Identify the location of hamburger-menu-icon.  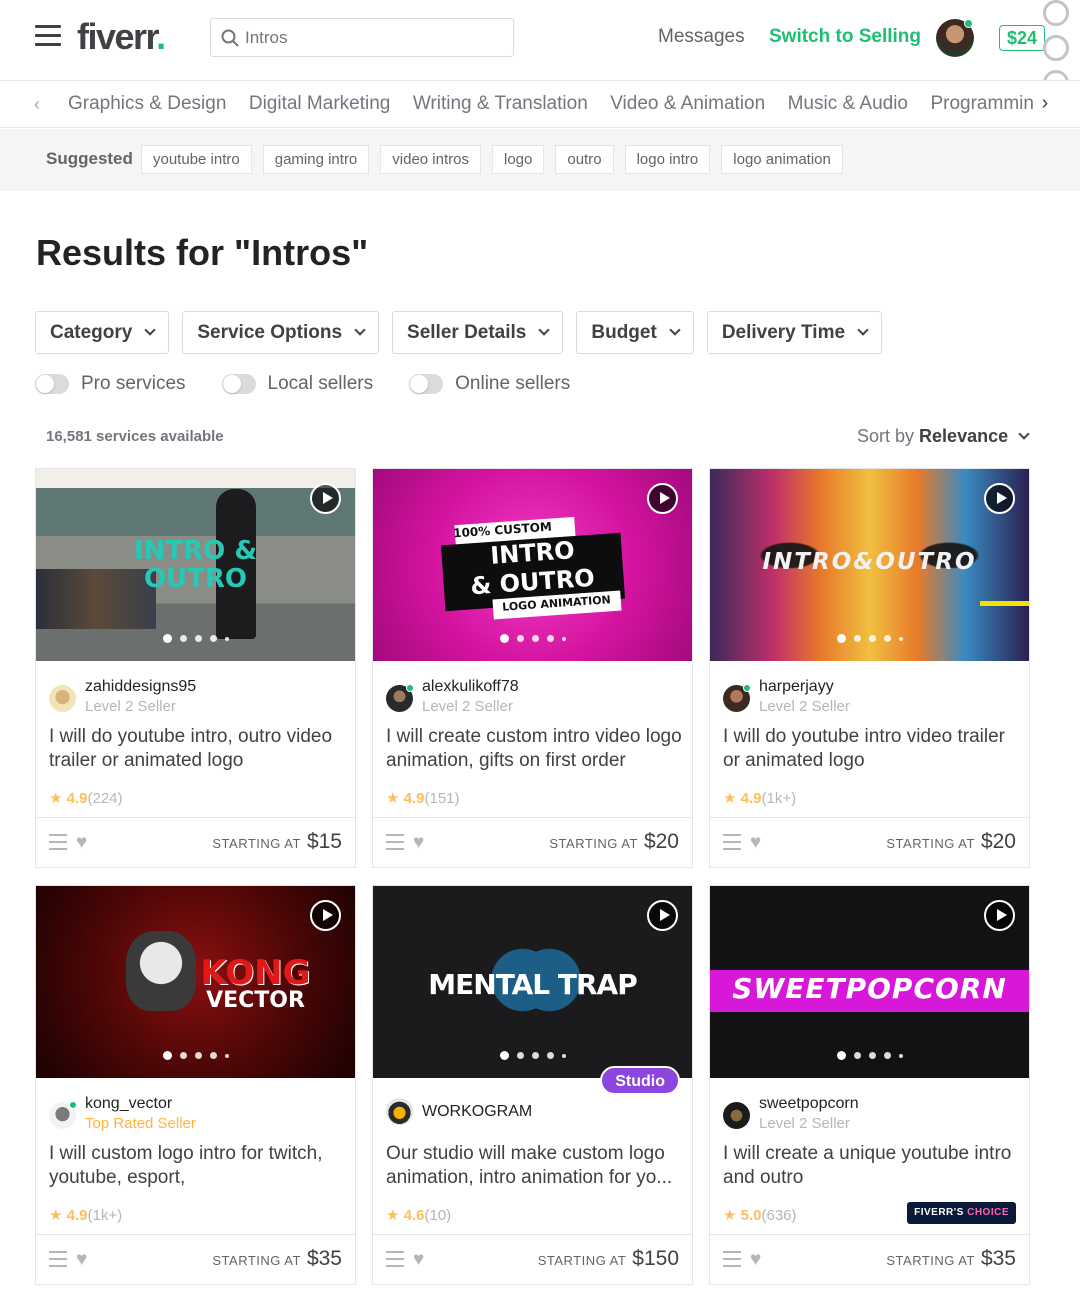
(48, 36).